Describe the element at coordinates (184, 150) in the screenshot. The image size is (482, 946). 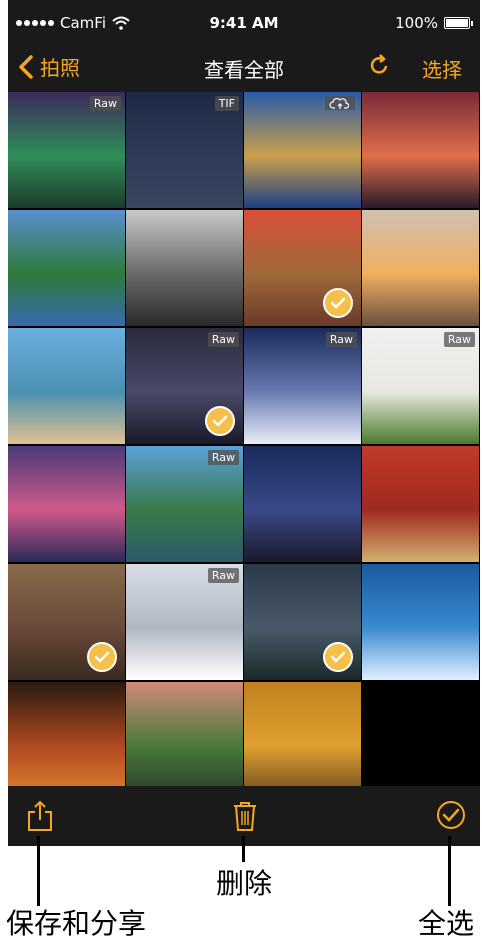
I see `photo-thumbnail: TIF` at that location.